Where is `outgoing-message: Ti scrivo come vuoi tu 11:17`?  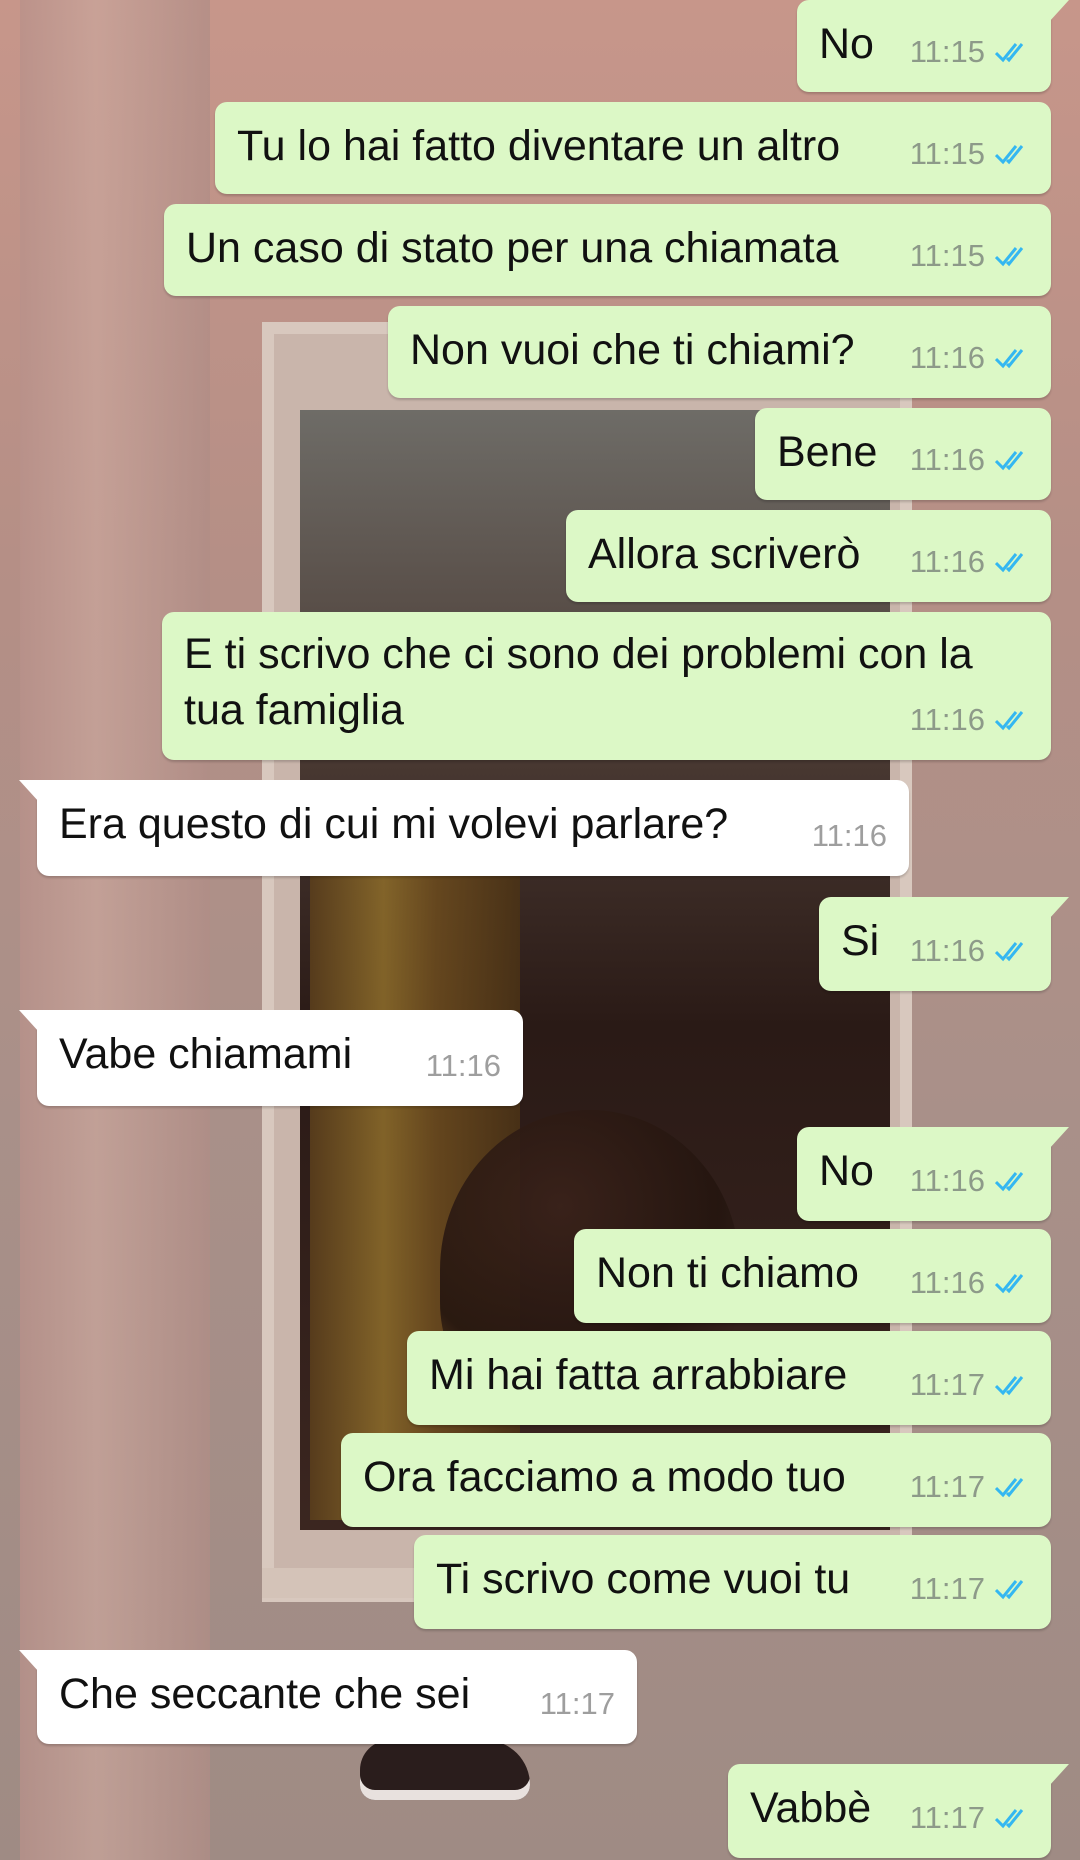
outgoing-message: Ti scrivo come vuoi tu 11:17 is located at coordinates (732, 1582).